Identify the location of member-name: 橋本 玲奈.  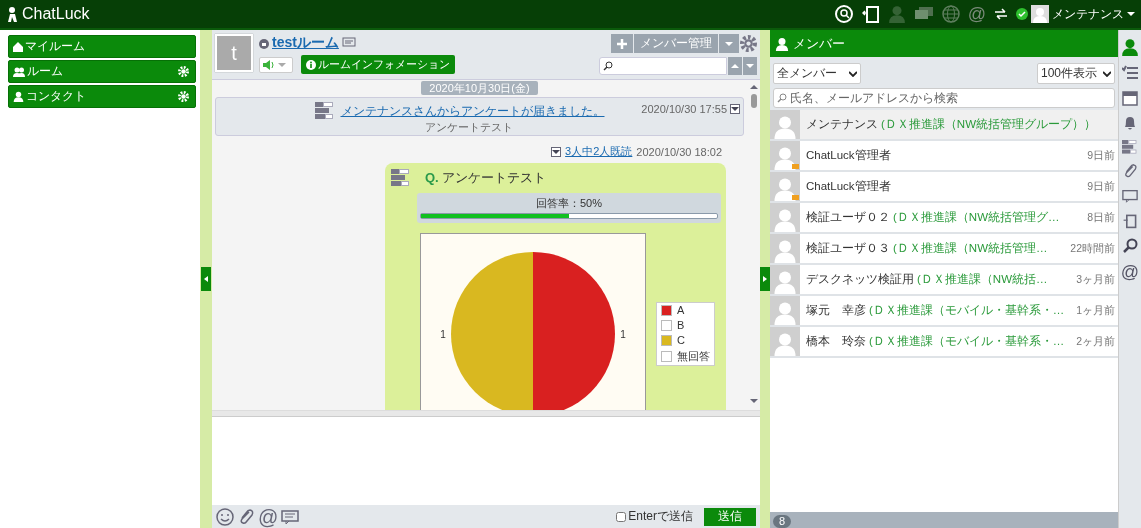
(836, 341).